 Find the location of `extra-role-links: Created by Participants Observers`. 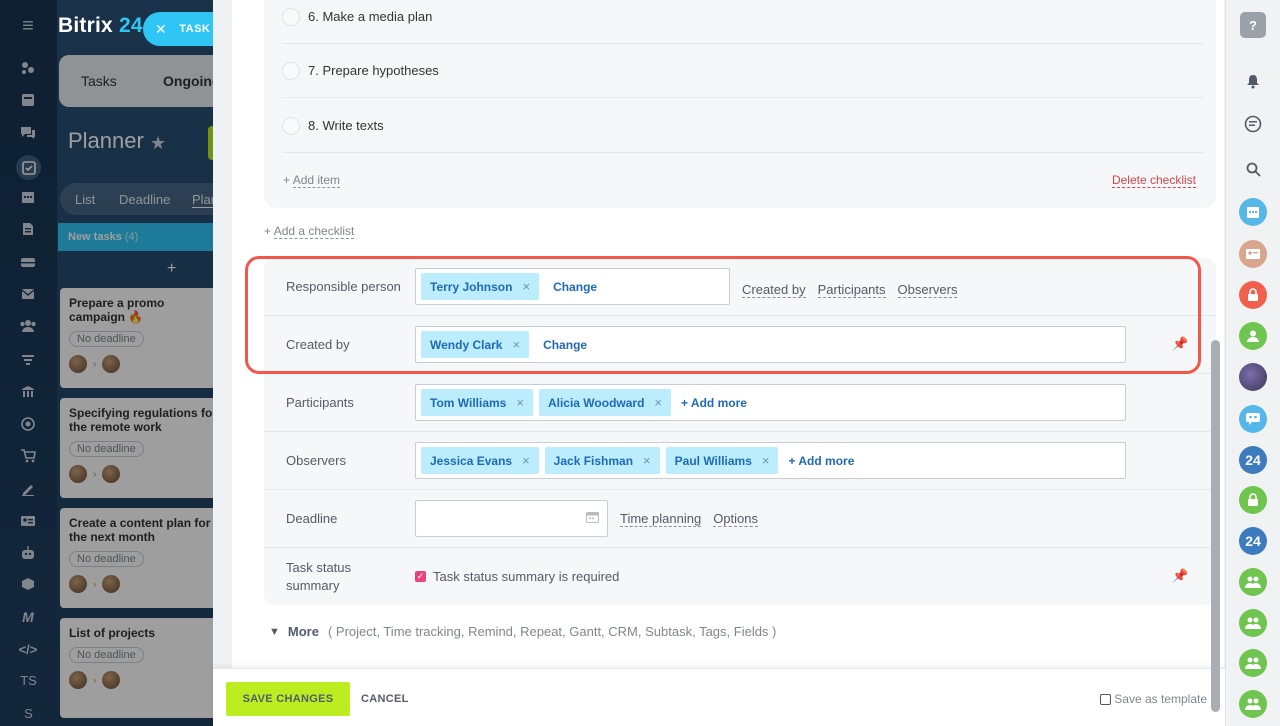

extra-role-links: Created by Participants Observers is located at coordinates (850, 290).